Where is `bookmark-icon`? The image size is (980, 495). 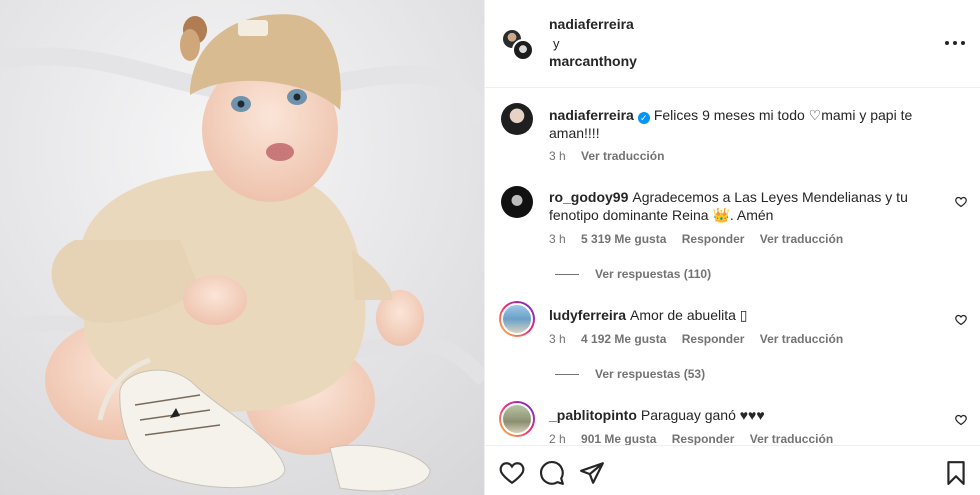 bookmark-icon is located at coordinates (956, 473).